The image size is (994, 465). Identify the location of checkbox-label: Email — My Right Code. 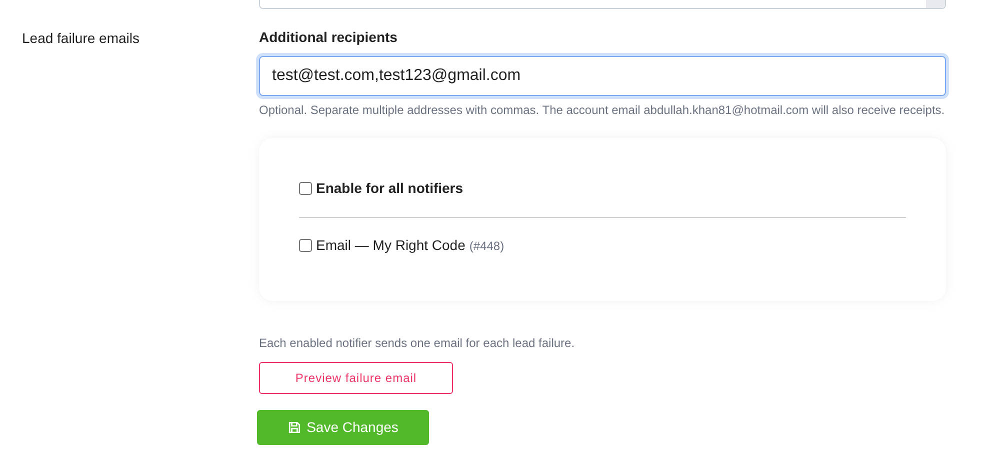
(391, 245).